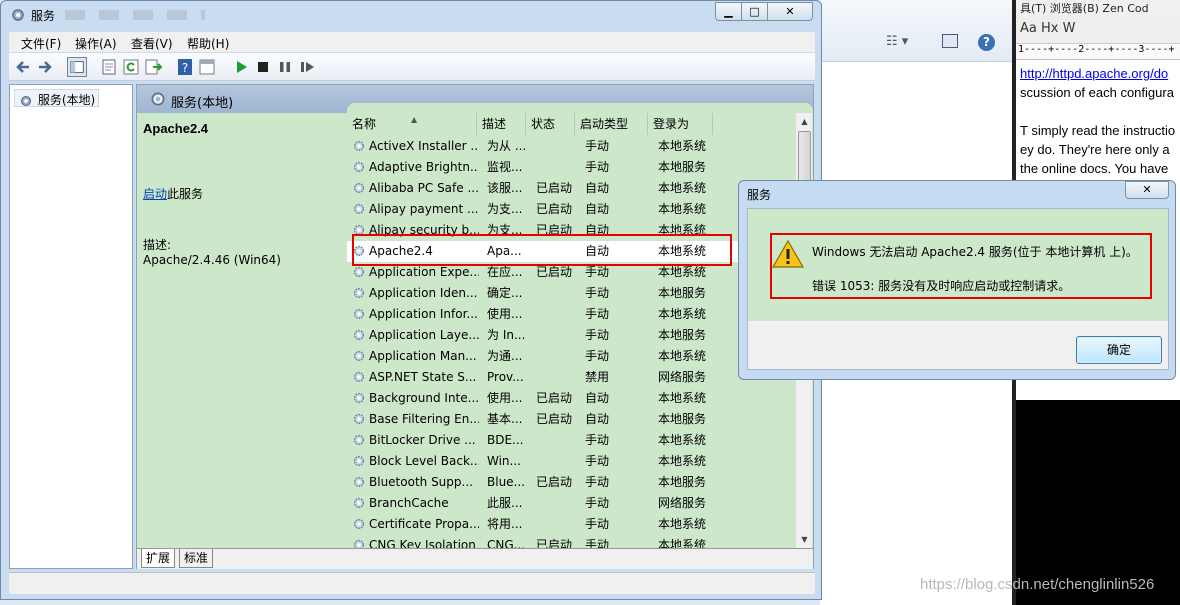  I want to click on dialog-close-button: ✕, so click(1147, 190).